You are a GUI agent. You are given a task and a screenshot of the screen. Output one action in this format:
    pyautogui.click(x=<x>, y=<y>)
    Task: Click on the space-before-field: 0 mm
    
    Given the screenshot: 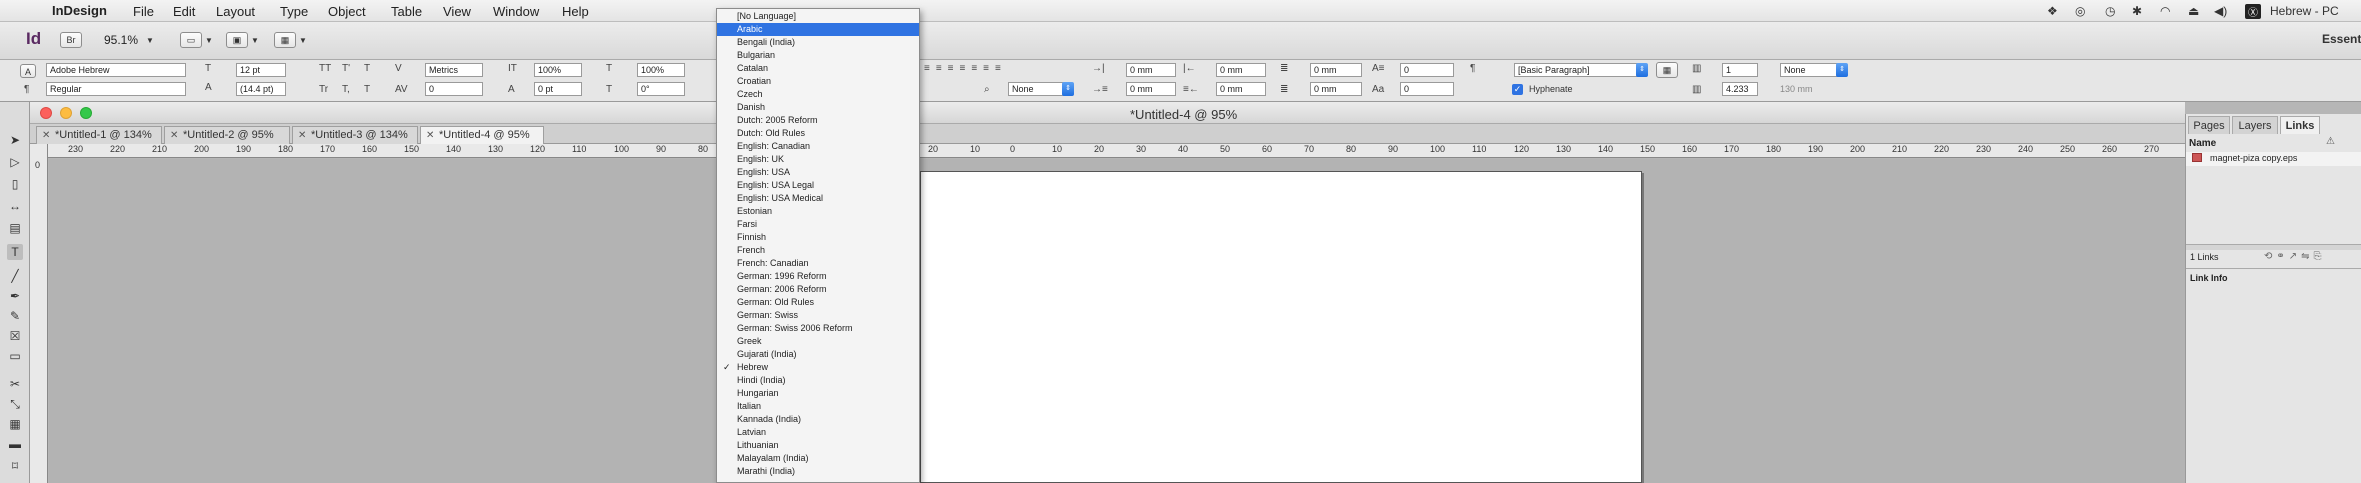 What is the action you would take?
    pyautogui.click(x=1336, y=70)
    